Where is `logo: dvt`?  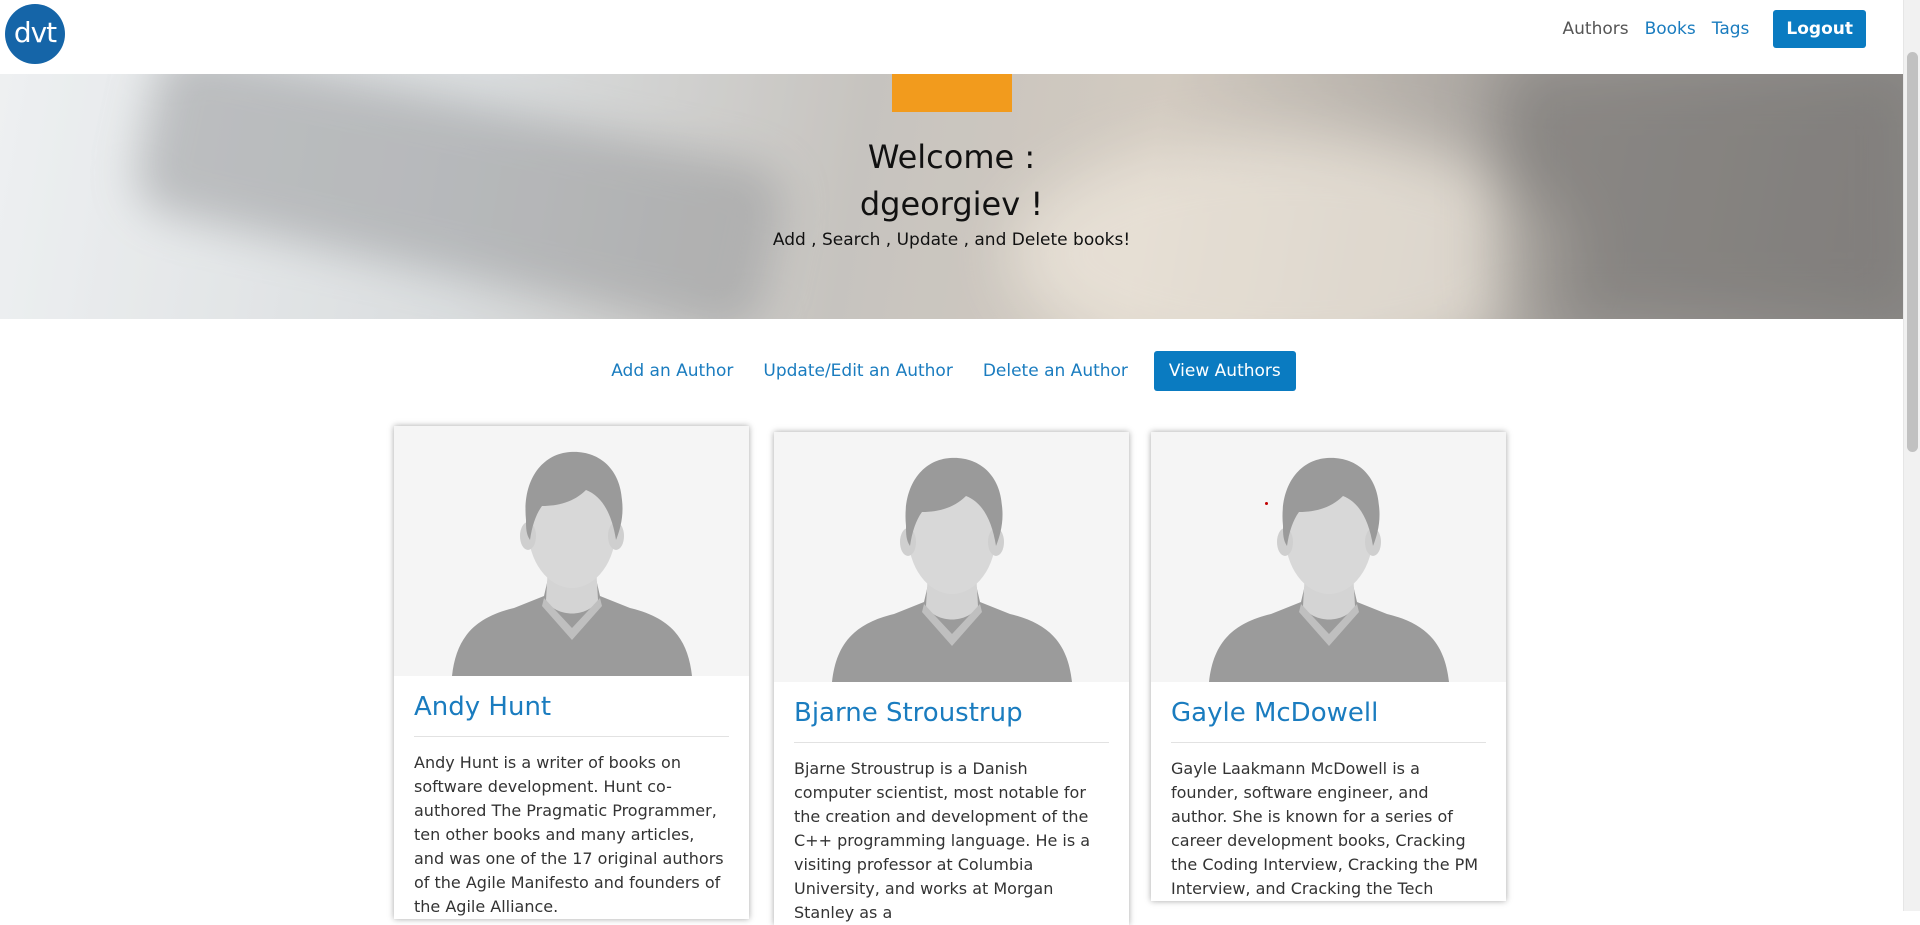
logo: dvt is located at coordinates (35, 34).